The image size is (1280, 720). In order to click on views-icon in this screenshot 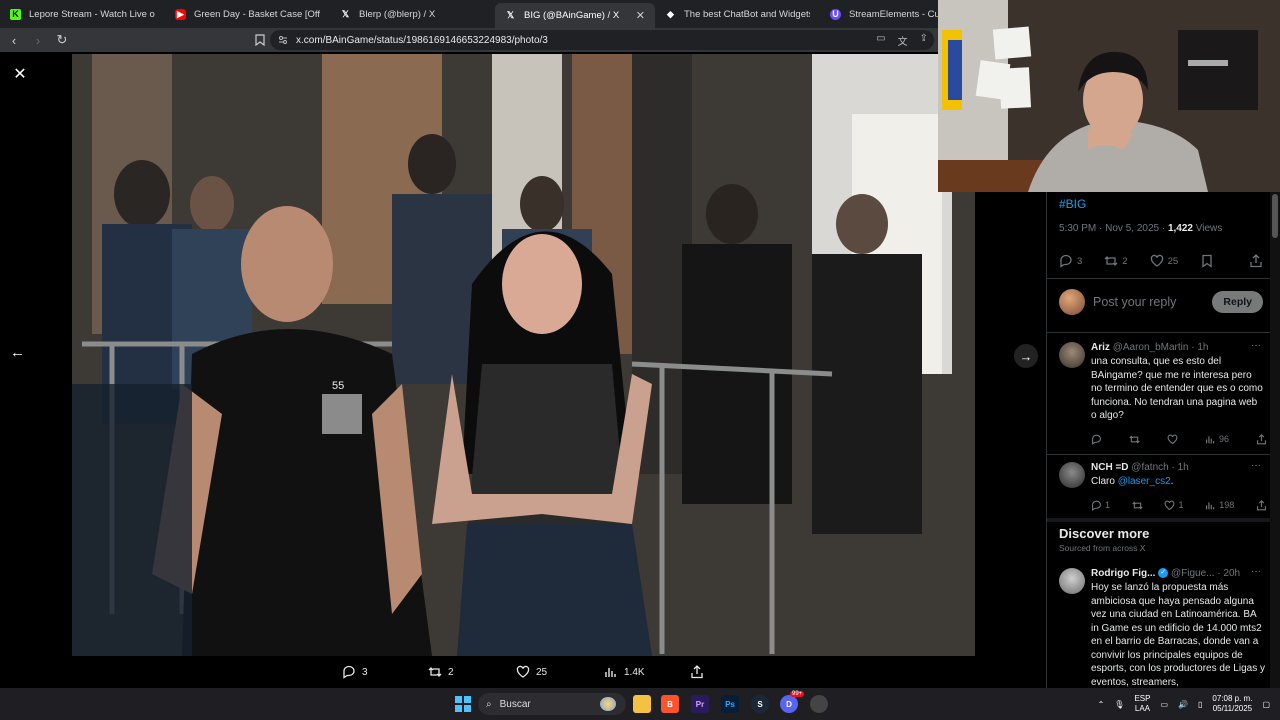, I will do `click(610, 672)`.